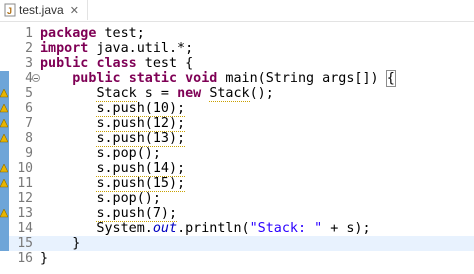 The image size is (474, 274). What do you see at coordinates (237, 184) in the screenshot?
I see `code-line: 11 s.push(15);` at bounding box center [237, 184].